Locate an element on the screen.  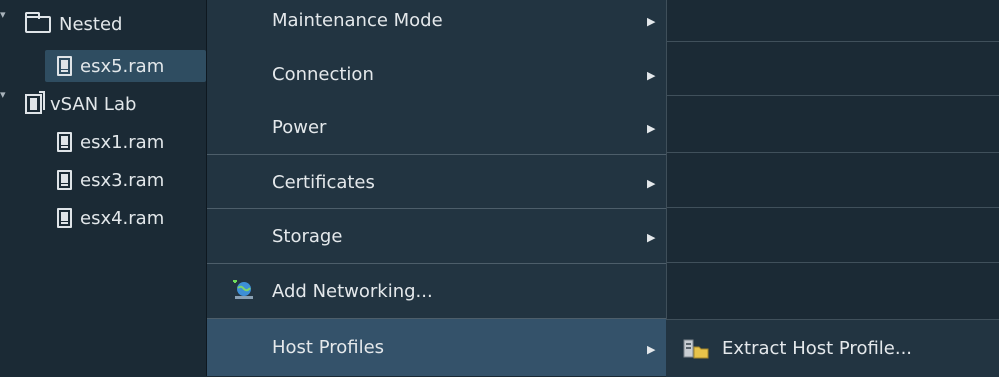
menu-item-label: Certificates is located at coordinates (323, 182).